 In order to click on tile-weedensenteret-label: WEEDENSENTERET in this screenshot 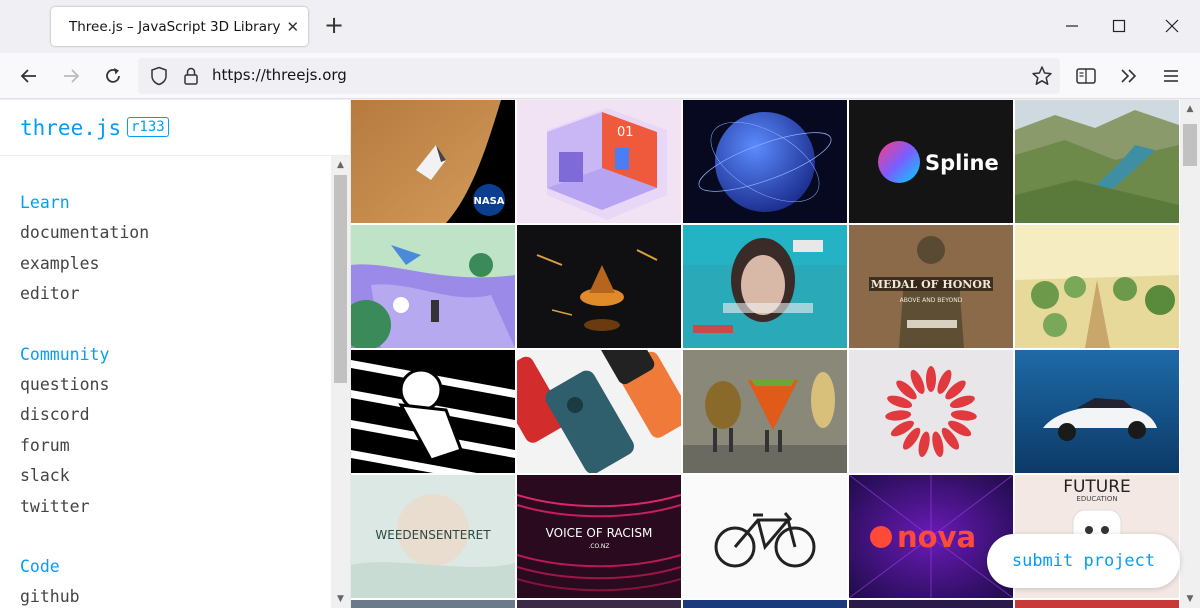, I will do `click(433, 535)`.